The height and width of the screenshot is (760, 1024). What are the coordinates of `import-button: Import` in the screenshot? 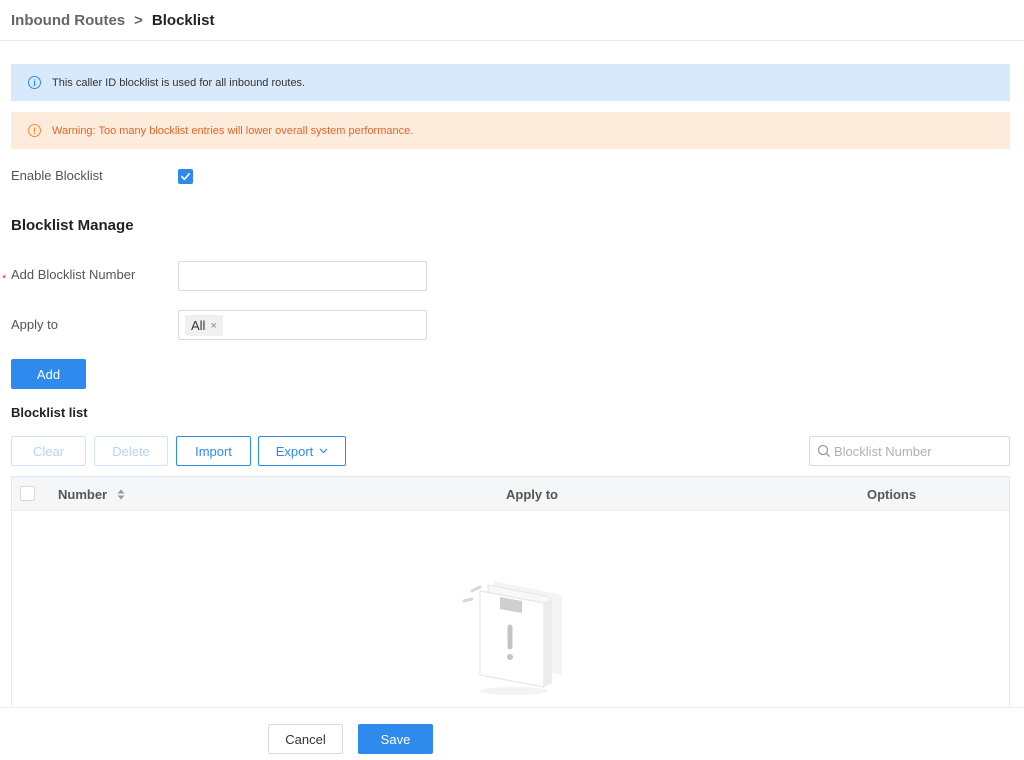 It's located at (213, 451).